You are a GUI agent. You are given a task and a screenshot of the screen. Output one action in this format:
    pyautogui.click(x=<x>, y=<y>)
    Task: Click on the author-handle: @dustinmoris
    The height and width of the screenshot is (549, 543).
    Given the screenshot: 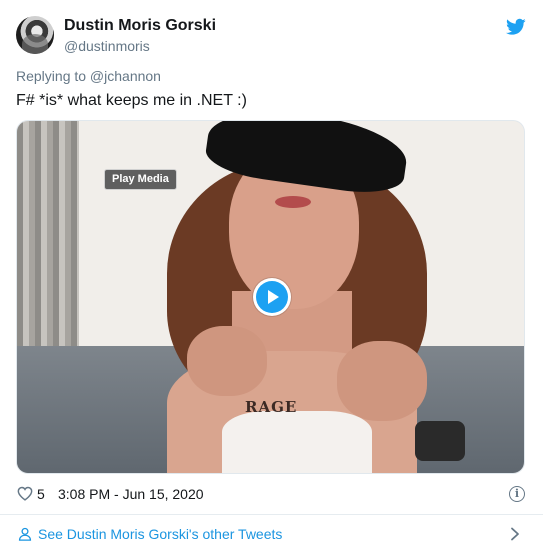 What is the action you would take?
    pyautogui.click(x=107, y=46)
    